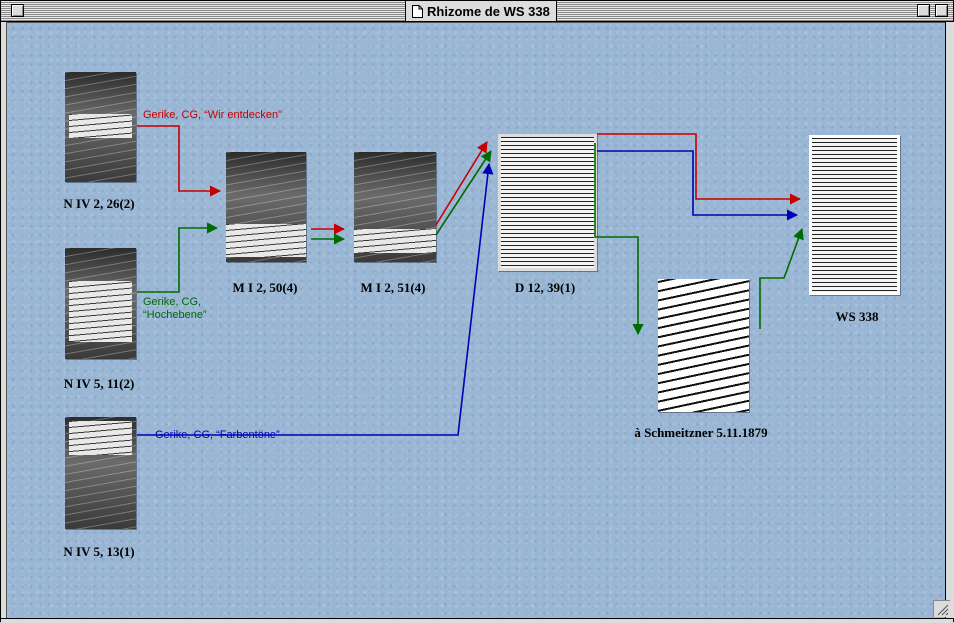 The width and height of the screenshot is (954, 623). I want to click on arrow-red-d12-to-ws338, so click(699, 169).